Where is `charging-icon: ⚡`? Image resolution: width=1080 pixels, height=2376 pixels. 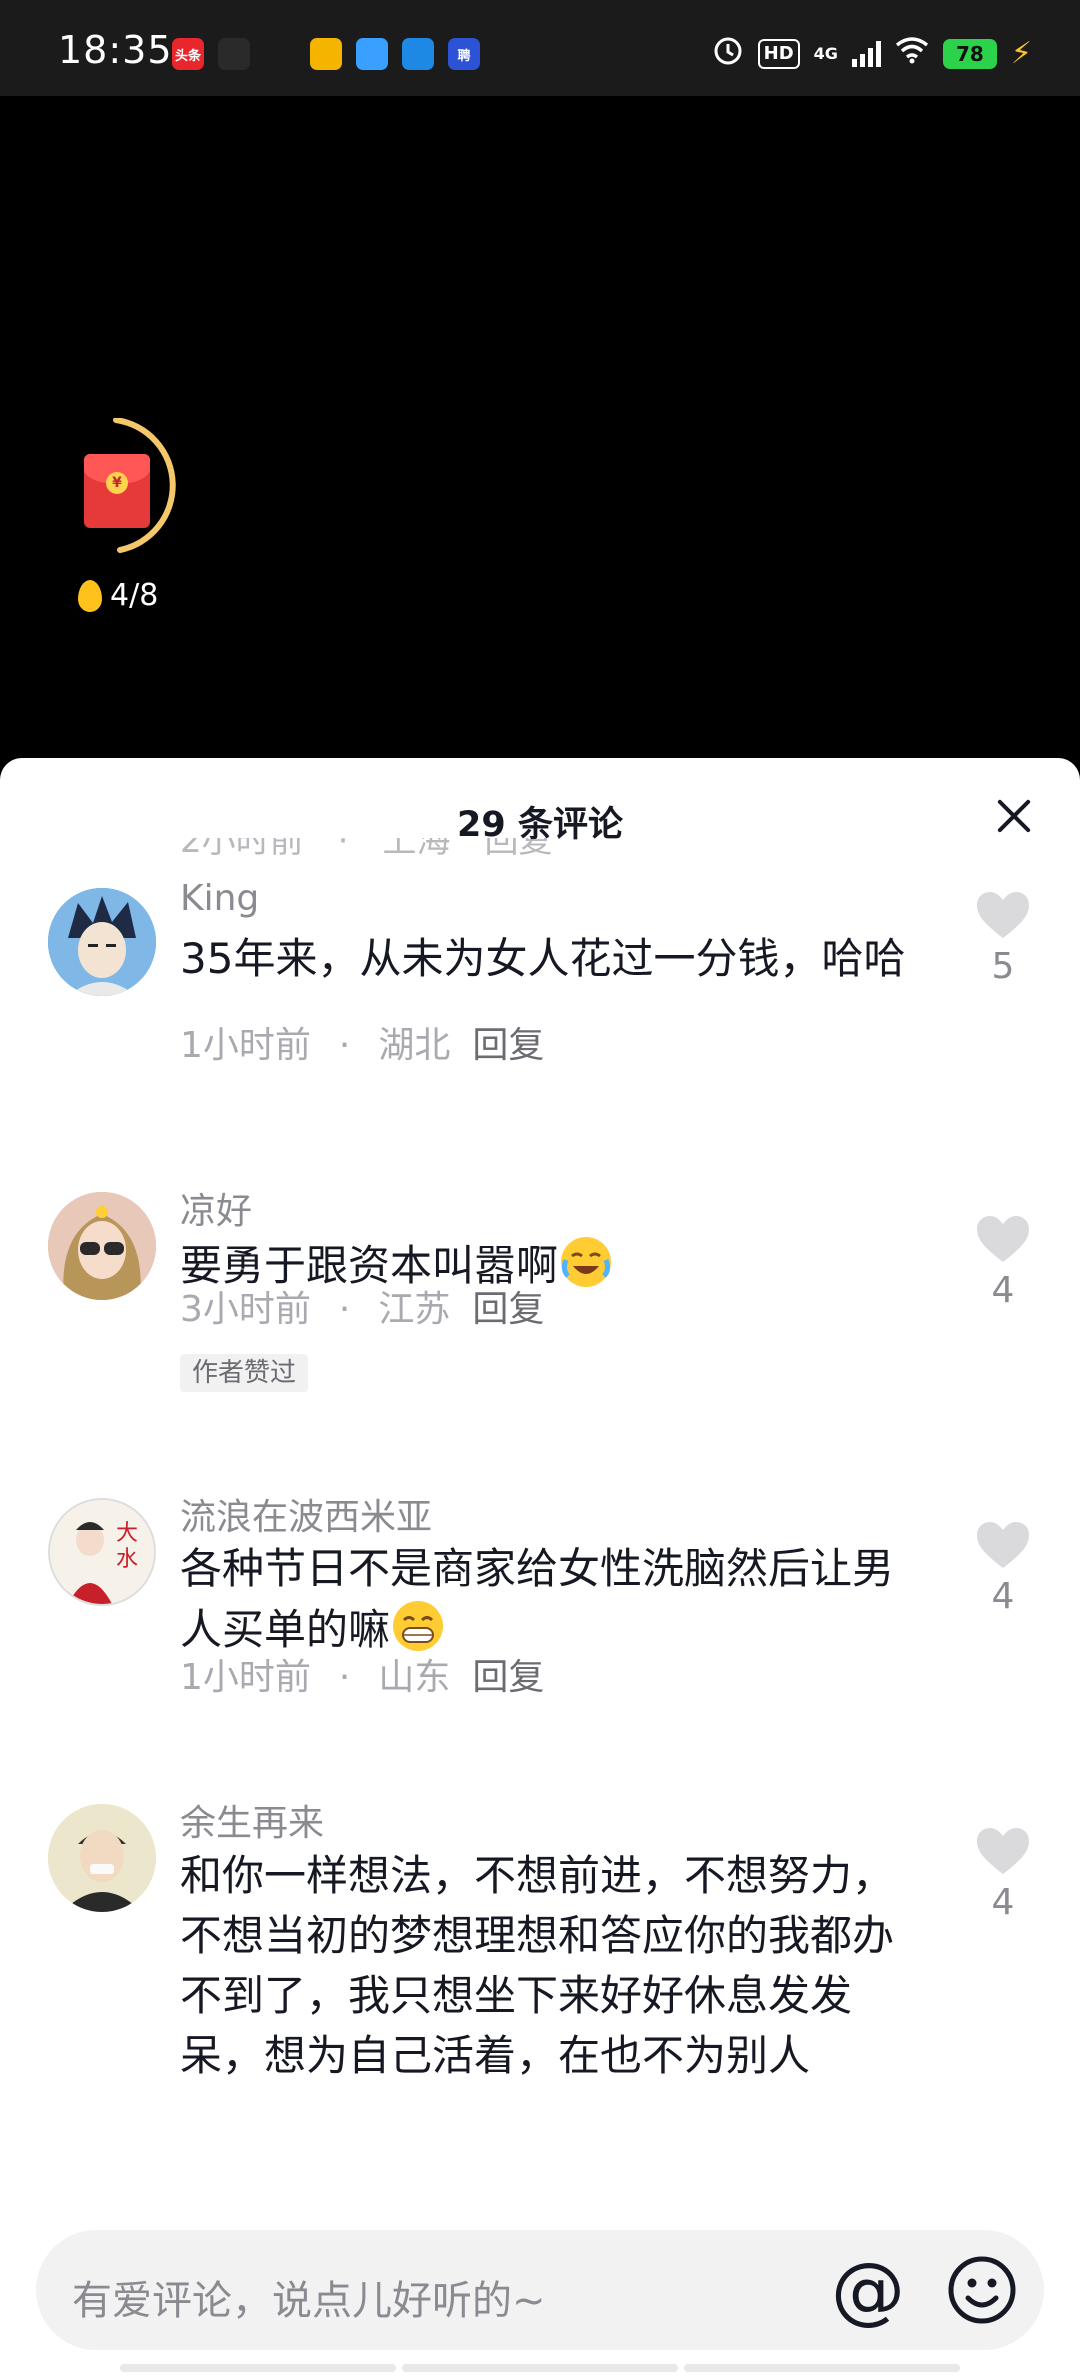 charging-icon: ⚡ is located at coordinates (1021, 53).